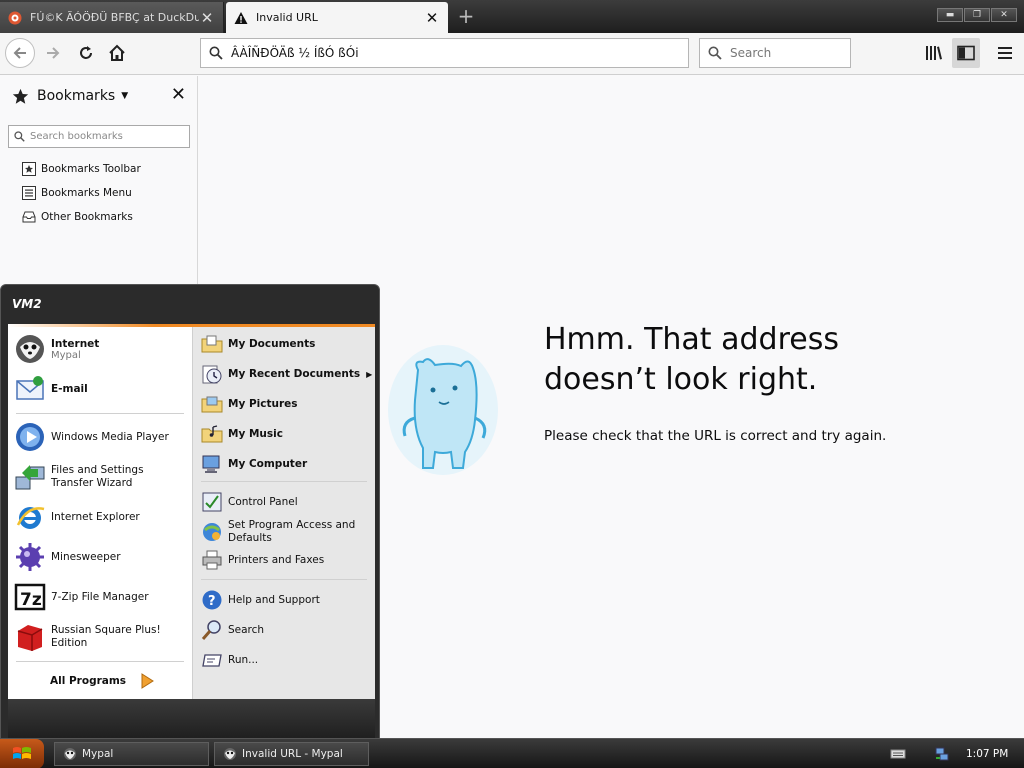 This screenshot has height=768, width=1024. What do you see at coordinates (950, 15) in the screenshot?
I see `minimize-button: ▬` at bounding box center [950, 15].